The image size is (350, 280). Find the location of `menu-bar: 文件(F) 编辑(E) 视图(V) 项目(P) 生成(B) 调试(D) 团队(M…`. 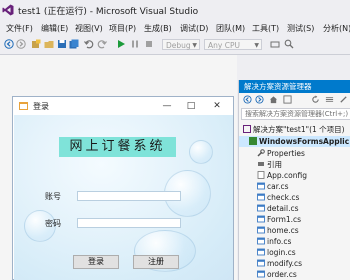

menu-bar: 文件(F) 编辑(E) 视图(V) 项目(P) 生成(B) 调试(D) 团队(M… is located at coordinates (175, 28).